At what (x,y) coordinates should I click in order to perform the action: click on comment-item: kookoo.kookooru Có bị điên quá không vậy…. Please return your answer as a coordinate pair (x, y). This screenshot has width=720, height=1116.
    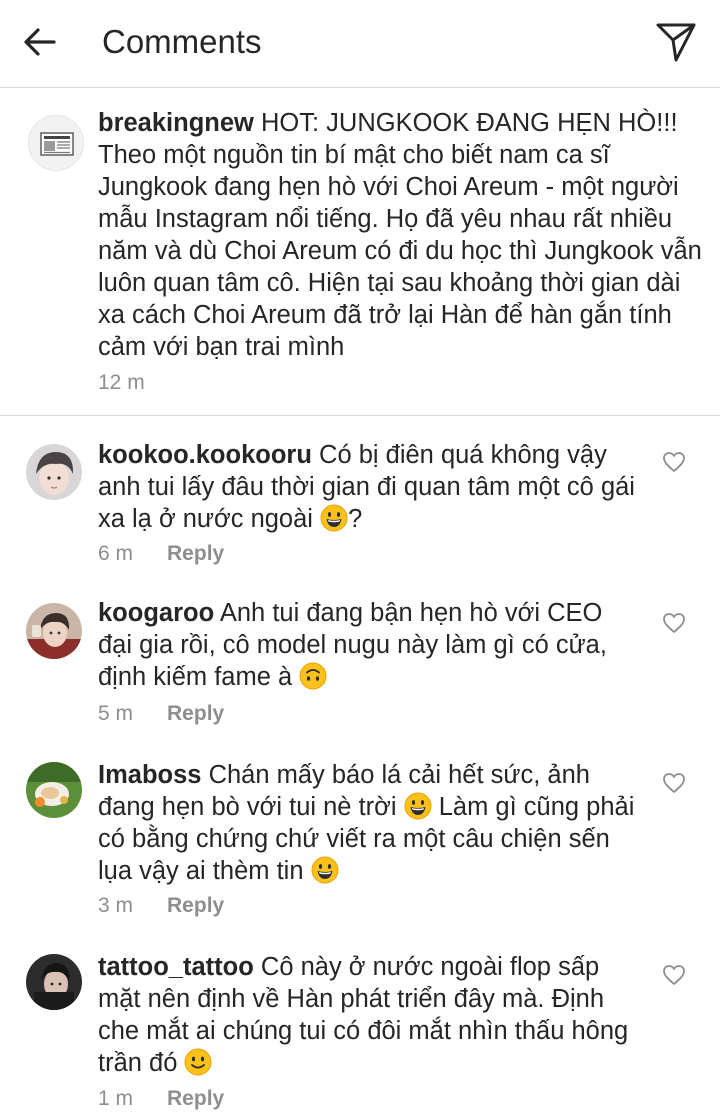
    Looking at the image, I should click on (360, 497).